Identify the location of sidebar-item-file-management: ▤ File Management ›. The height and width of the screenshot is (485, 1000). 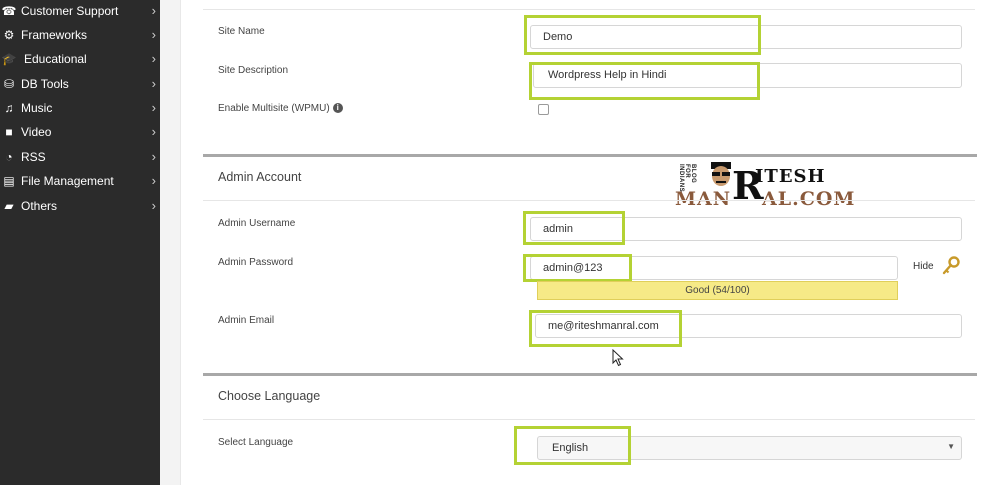
(80, 181).